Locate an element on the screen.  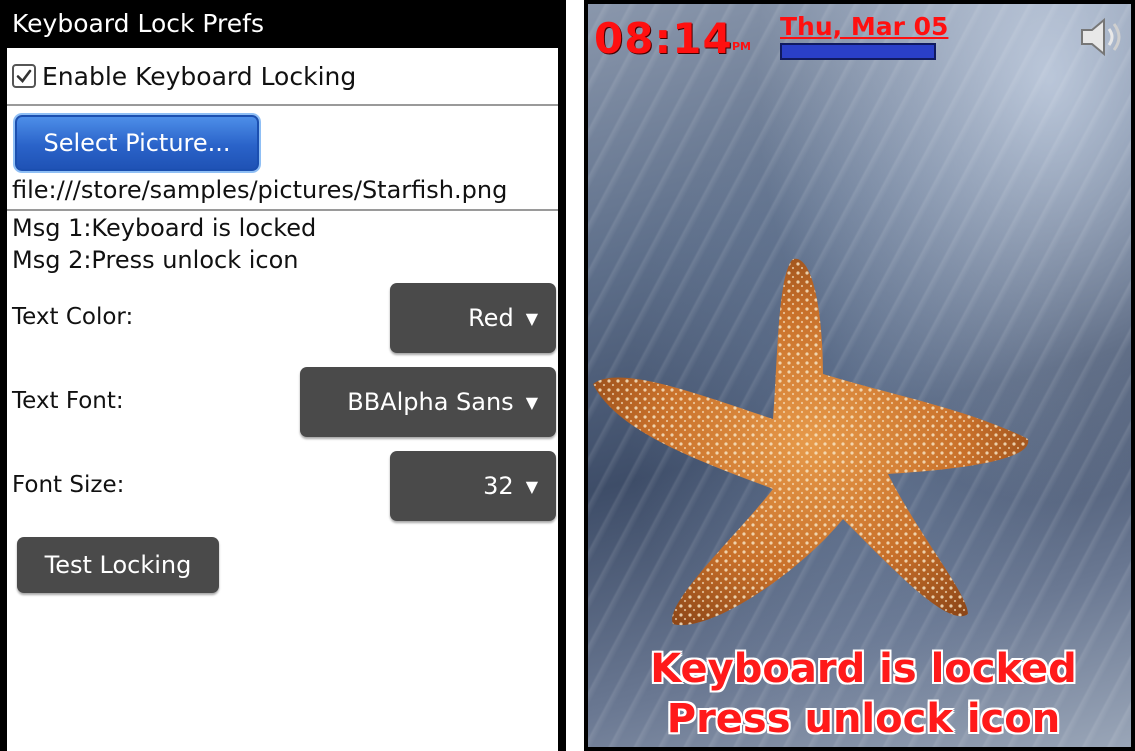
enable-locking-checkbox is located at coordinates (24, 76).